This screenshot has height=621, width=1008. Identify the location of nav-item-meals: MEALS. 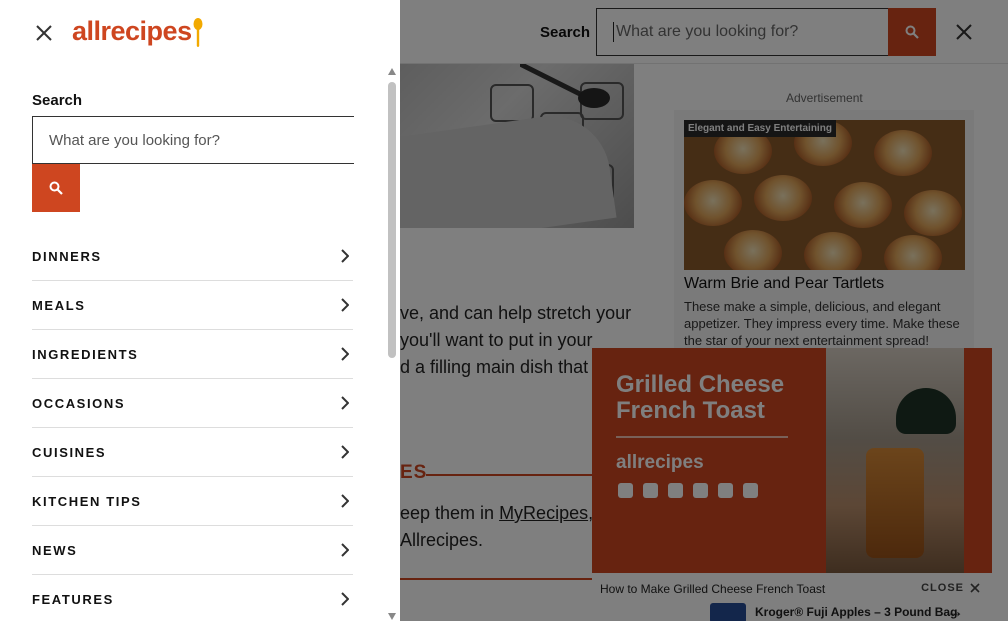
(192, 305).